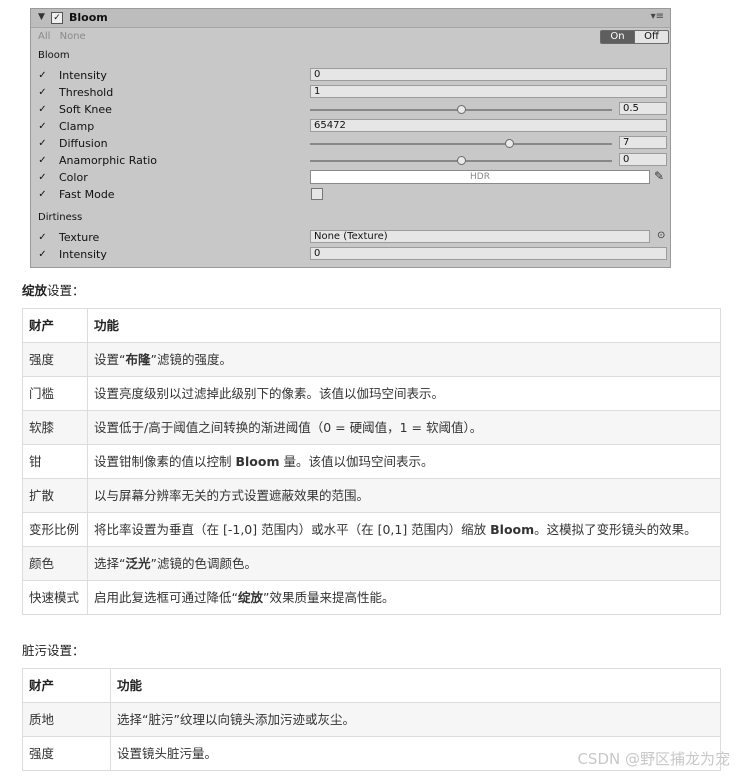  What do you see at coordinates (350, 160) in the screenshot?
I see `row-anamorphic-ratio: ✓ Anamorphic Ratio 0` at bounding box center [350, 160].